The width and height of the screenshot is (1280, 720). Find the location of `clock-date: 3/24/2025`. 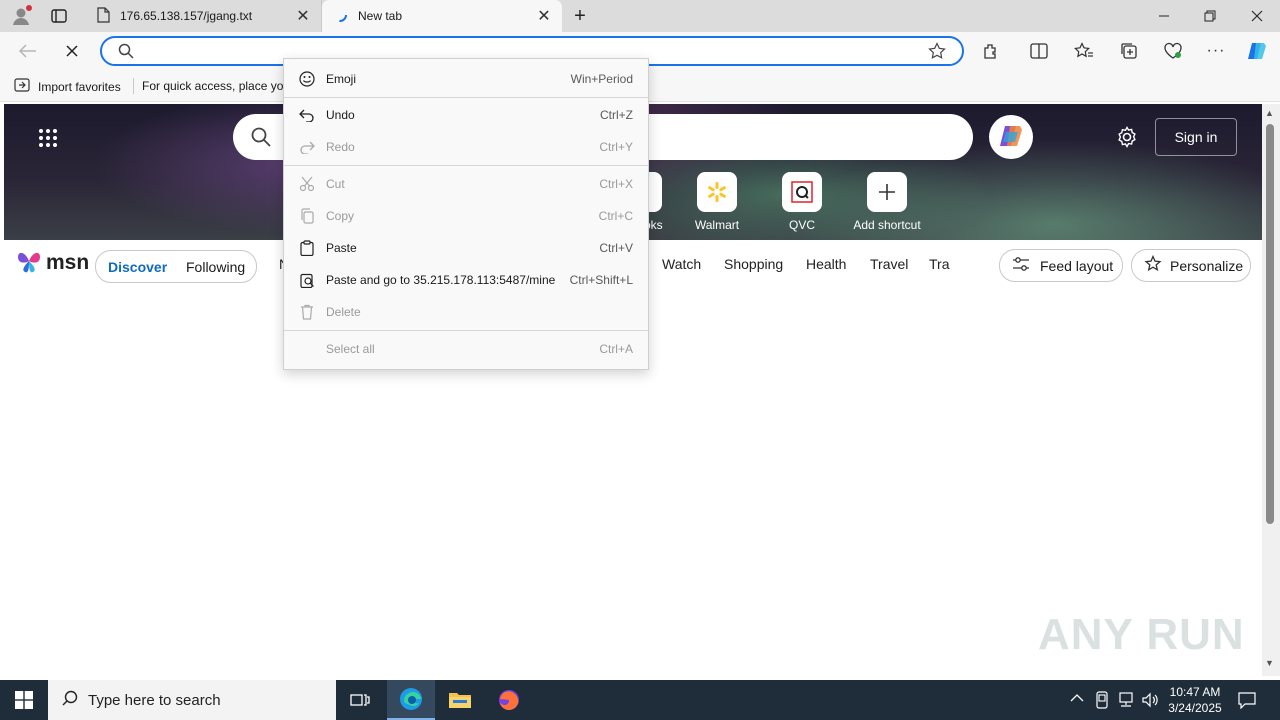

clock-date: 3/24/2025 is located at coordinates (1195, 708).